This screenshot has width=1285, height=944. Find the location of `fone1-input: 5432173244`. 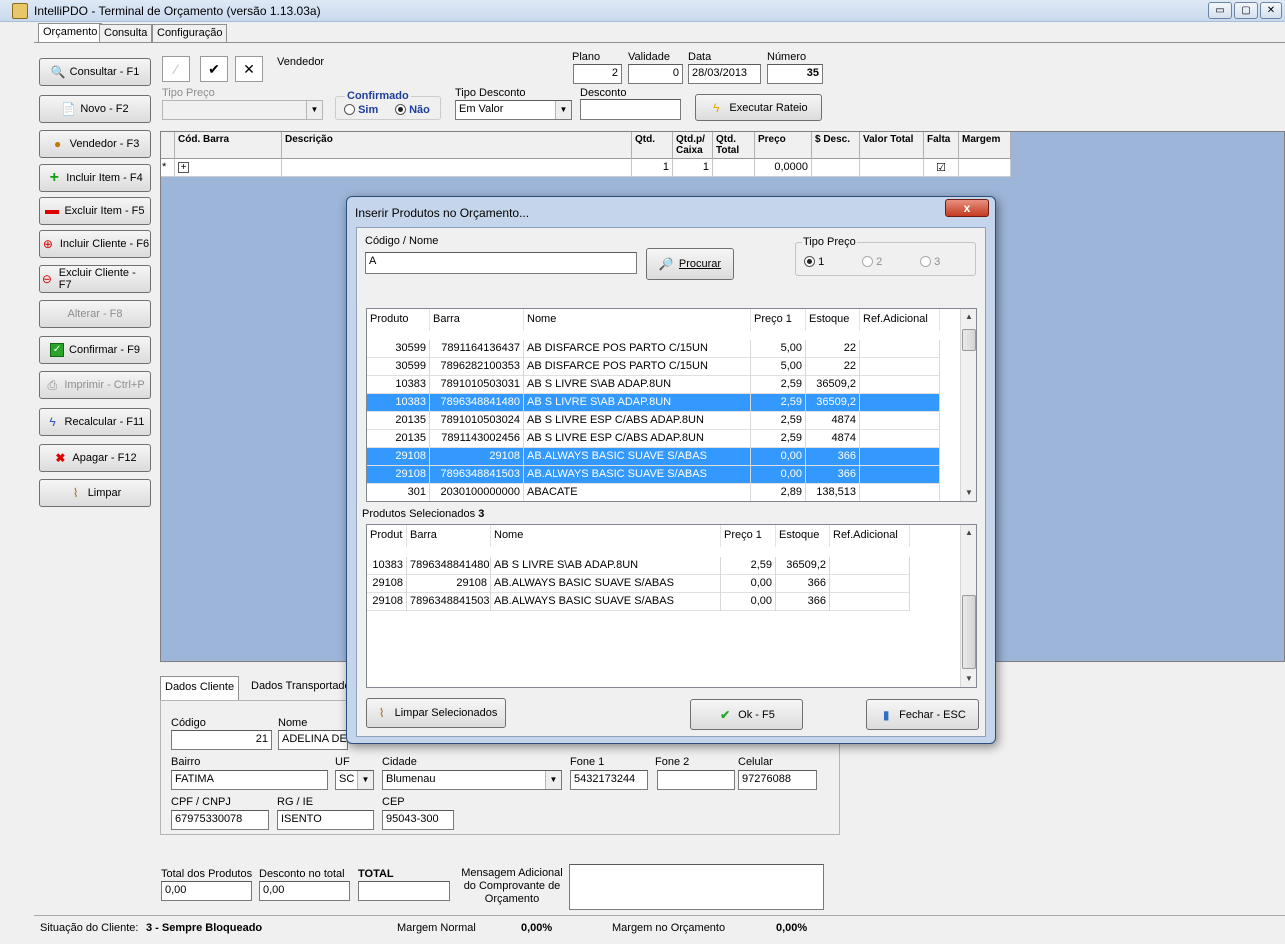

fone1-input: 5432173244 is located at coordinates (609, 780).